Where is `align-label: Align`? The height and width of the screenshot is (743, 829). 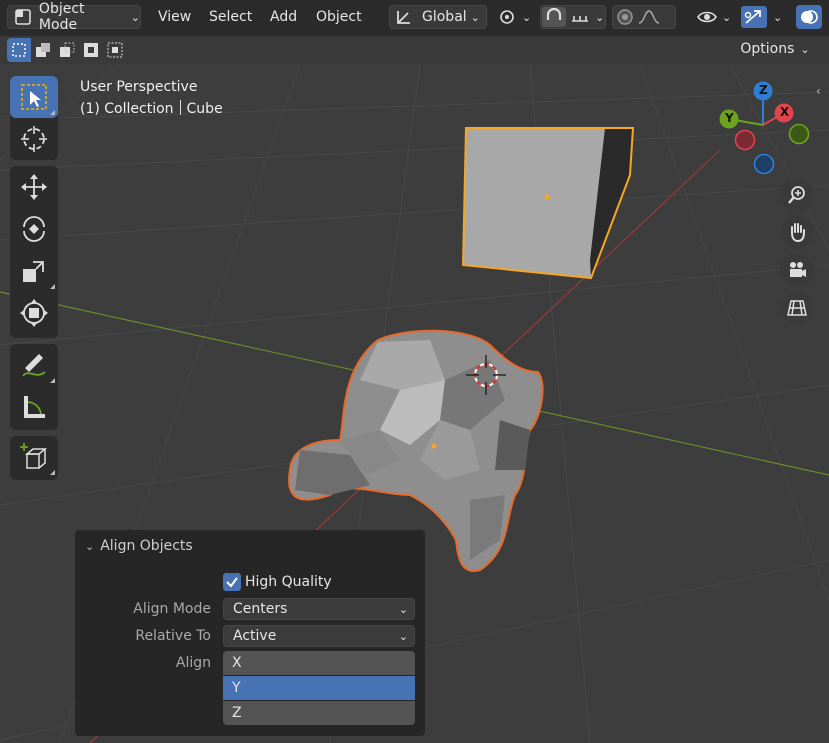 align-label: Align is located at coordinates (193, 663).